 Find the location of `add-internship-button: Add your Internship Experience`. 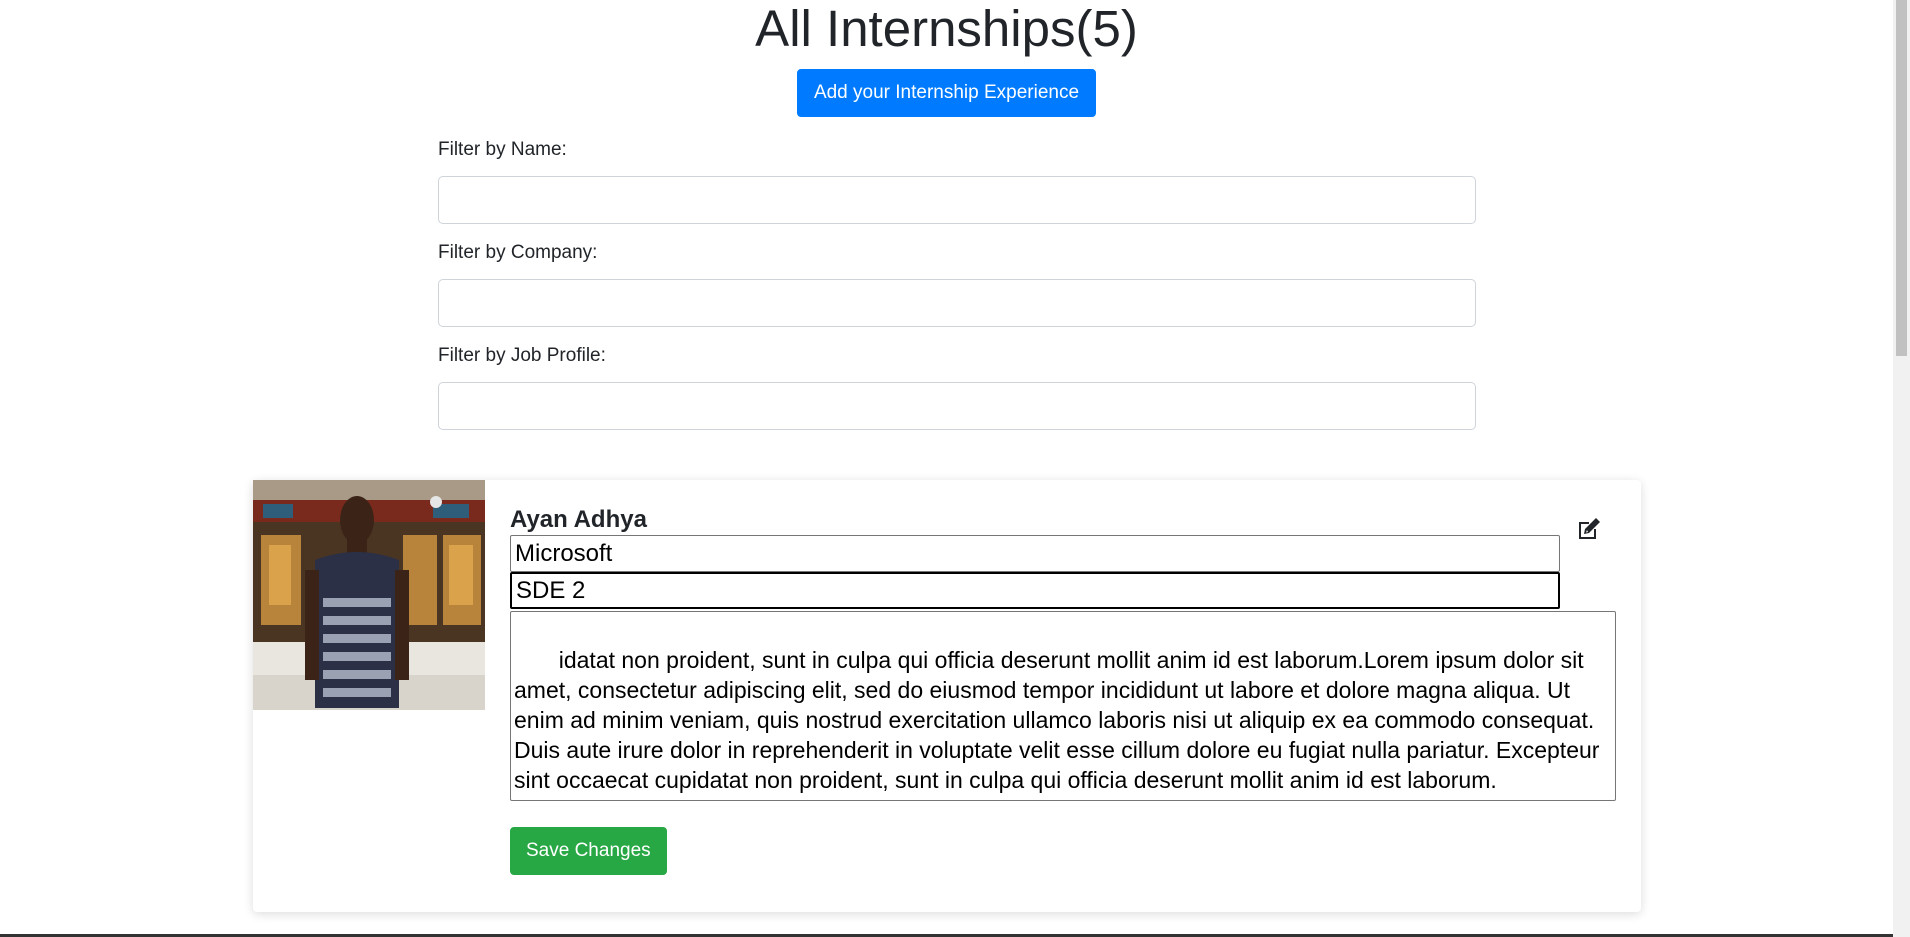

add-internship-button: Add your Internship Experience is located at coordinates (946, 93).